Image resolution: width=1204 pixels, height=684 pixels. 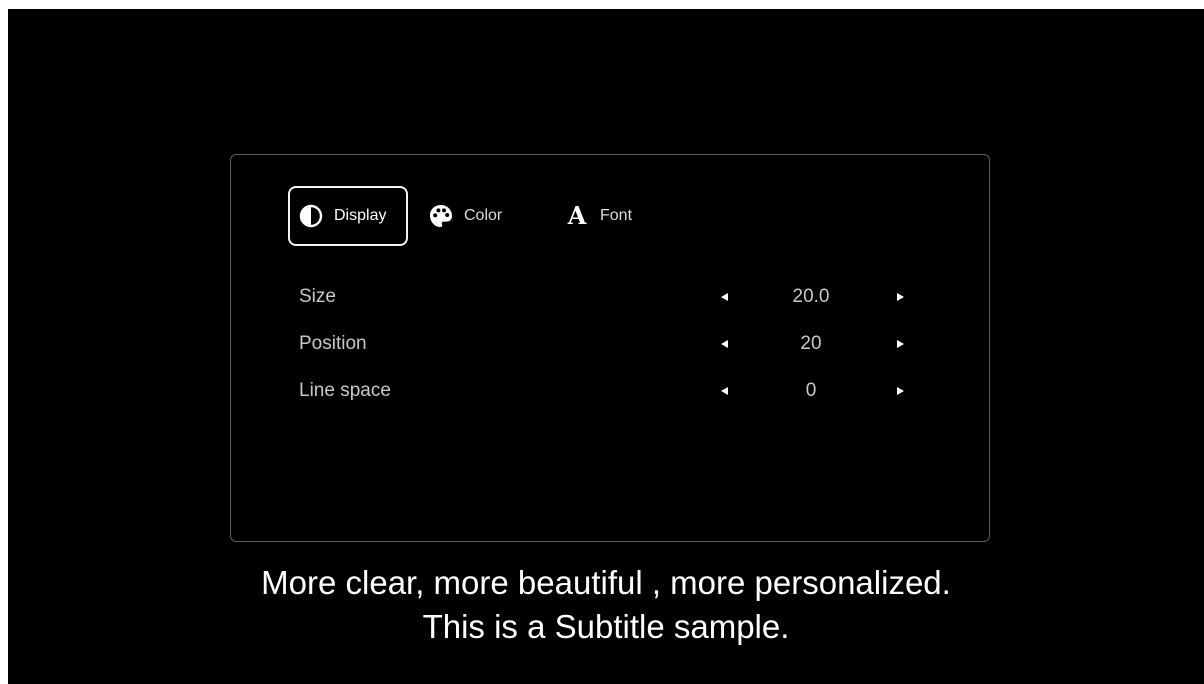 I want to click on tab-font: A Font, so click(x=598, y=216).